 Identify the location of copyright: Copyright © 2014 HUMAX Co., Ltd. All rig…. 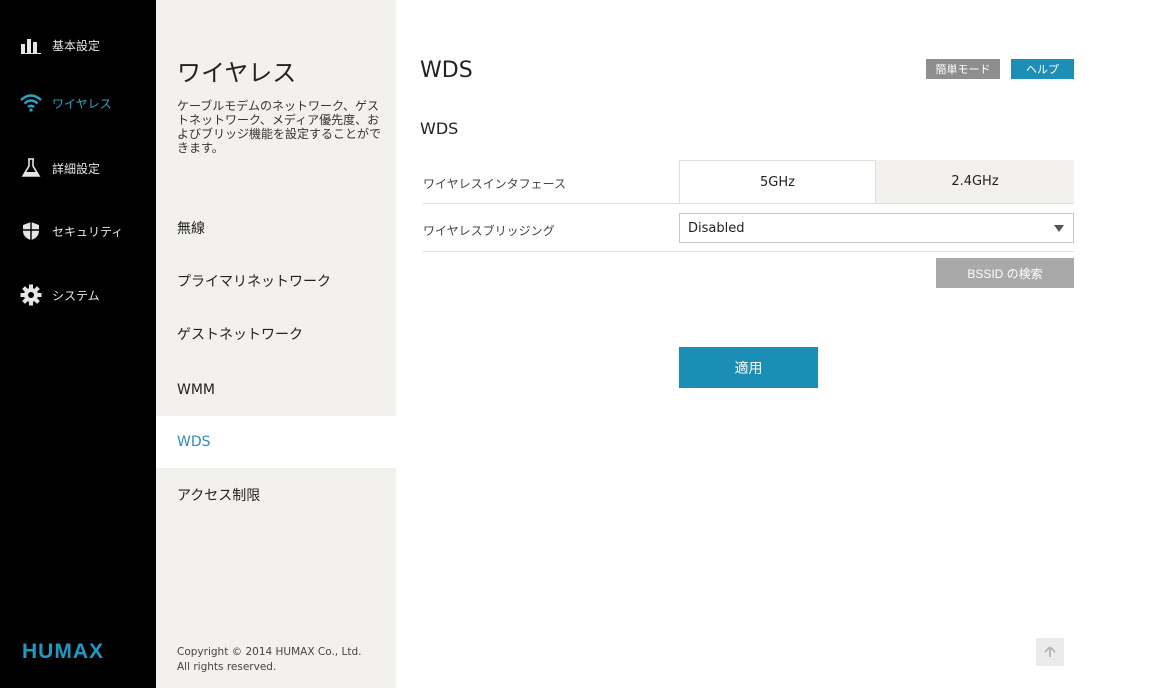
(269, 660).